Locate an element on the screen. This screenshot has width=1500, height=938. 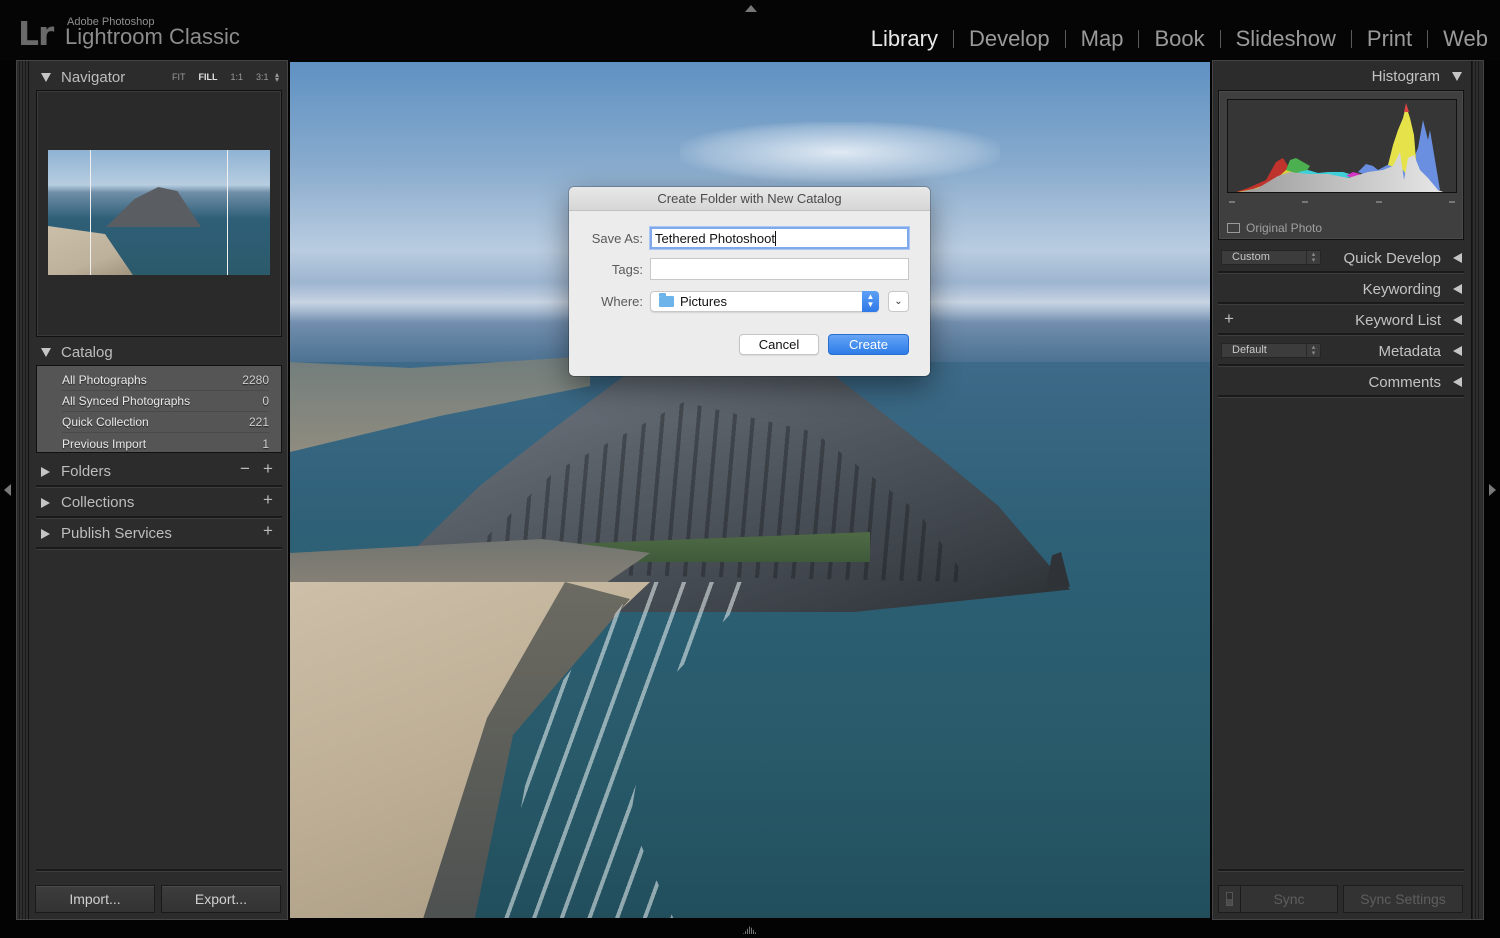
add-collection-icon: + is located at coordinates (268, 500).